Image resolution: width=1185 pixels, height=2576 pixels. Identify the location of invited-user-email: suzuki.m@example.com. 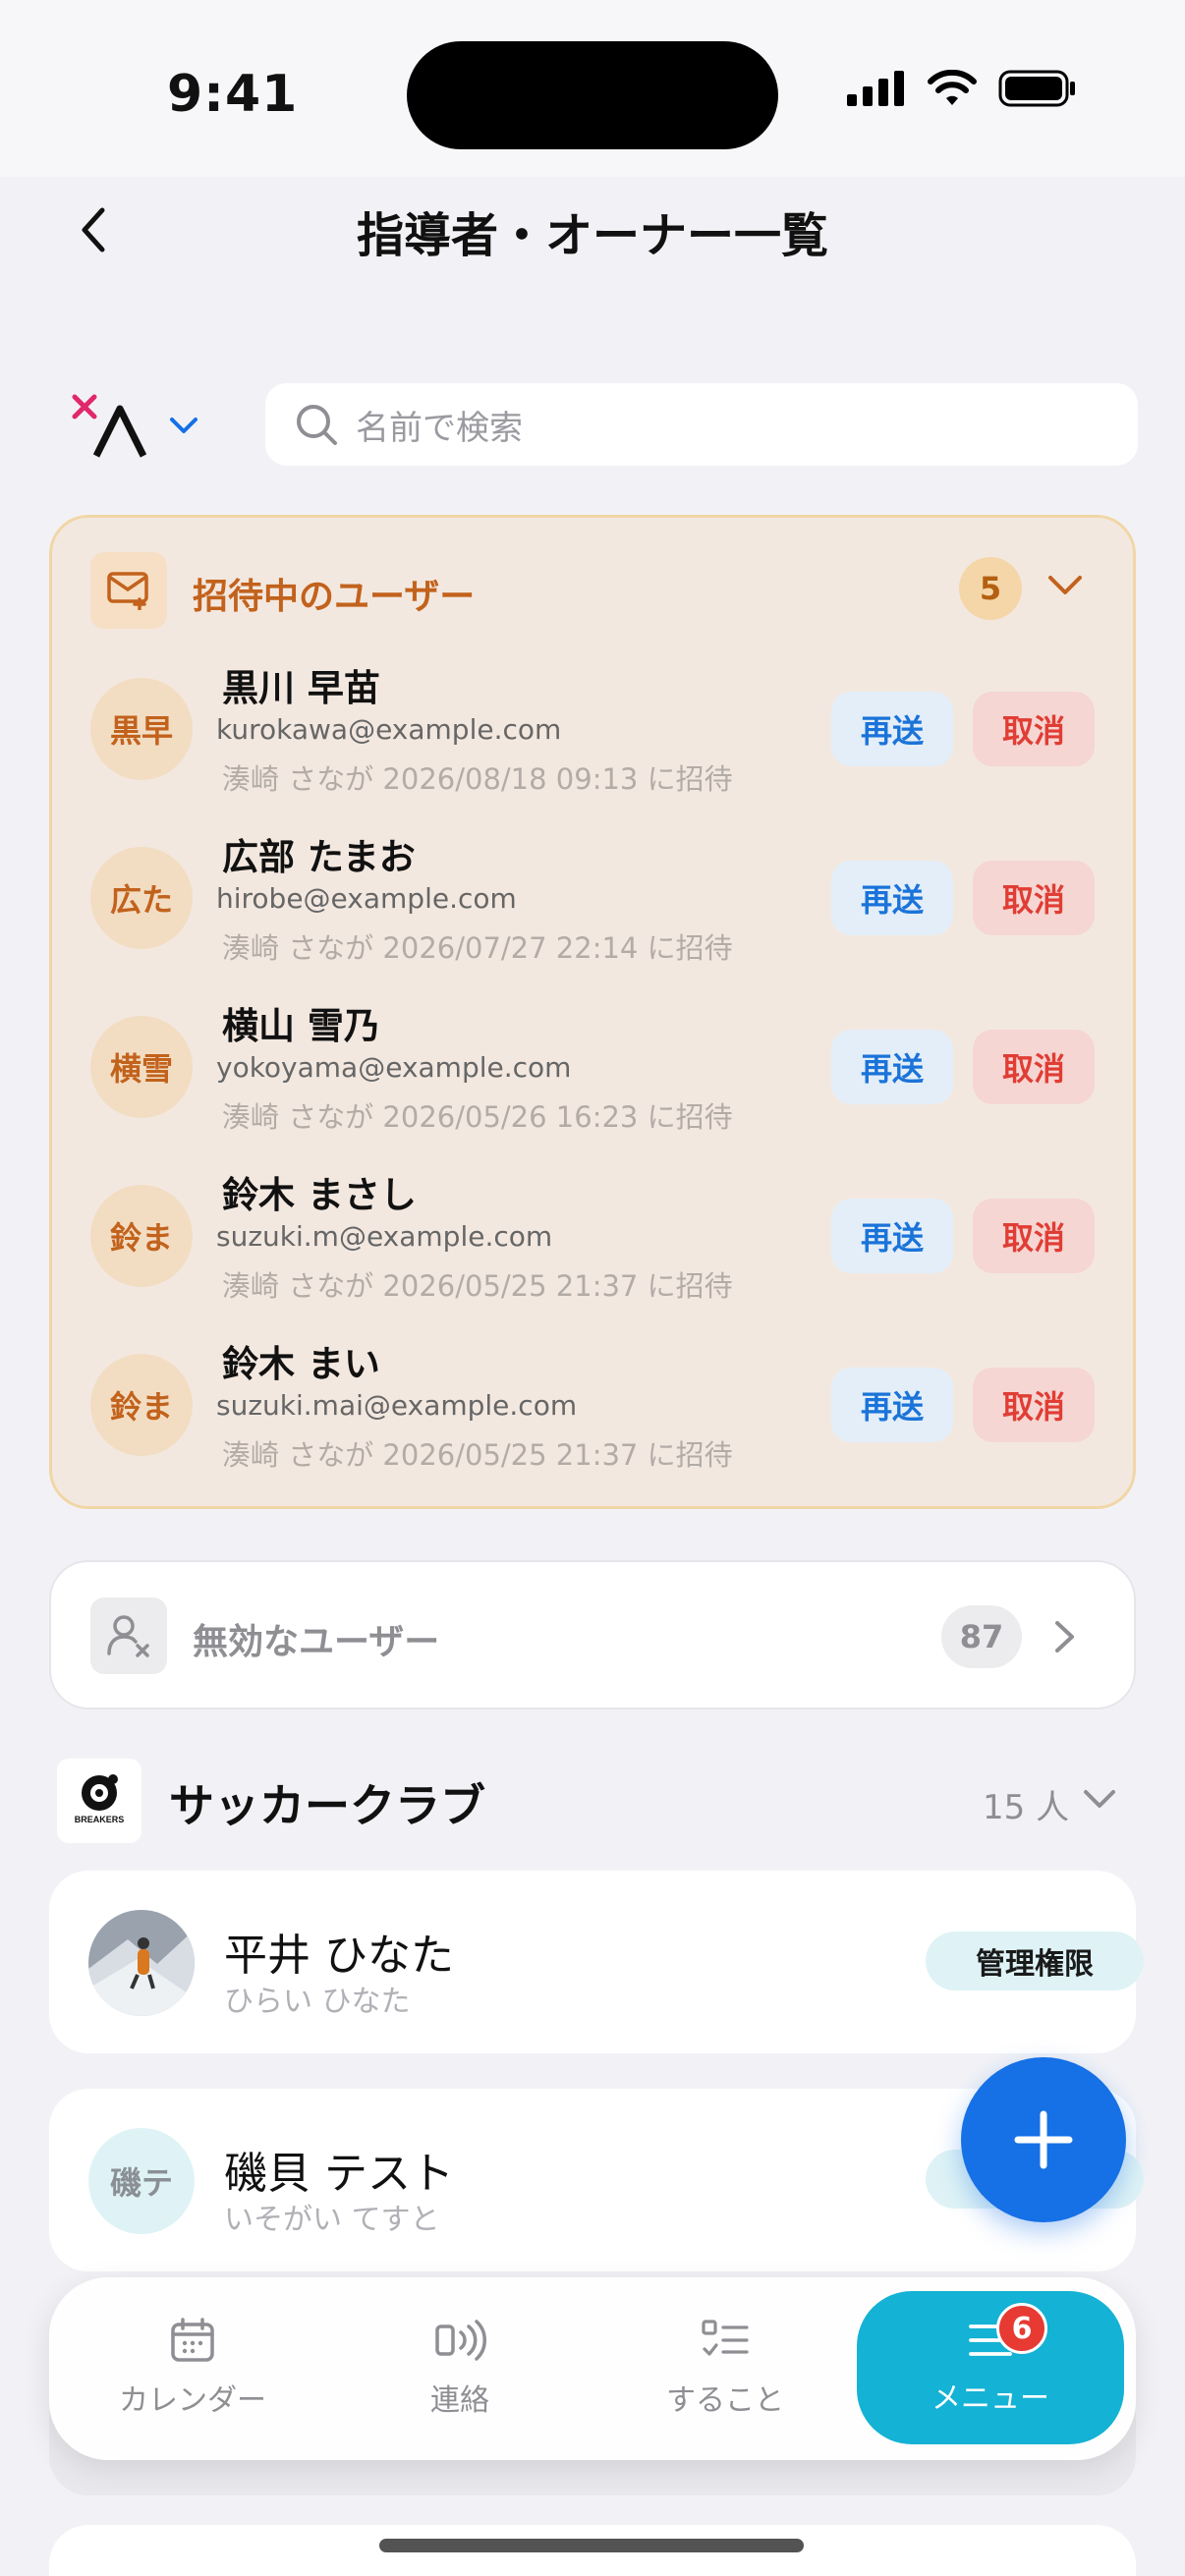
(384, 1236).